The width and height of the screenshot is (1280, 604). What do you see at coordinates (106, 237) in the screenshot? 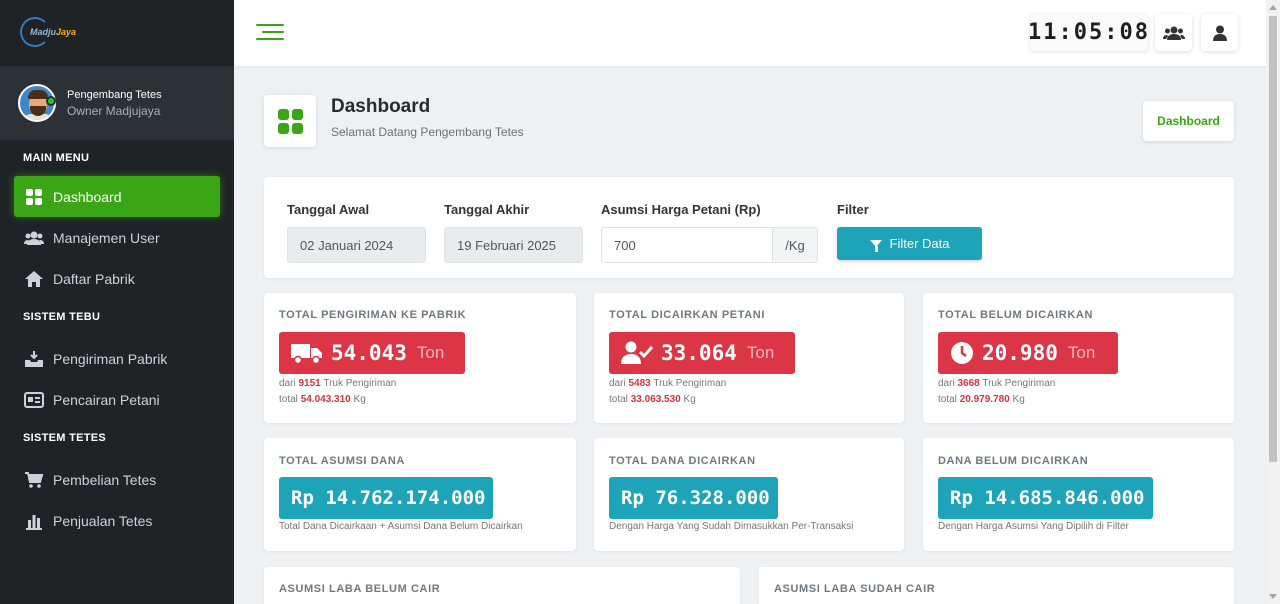
I see `sidebar-item-label: Manajemen User` at bounding box center [106, 237].